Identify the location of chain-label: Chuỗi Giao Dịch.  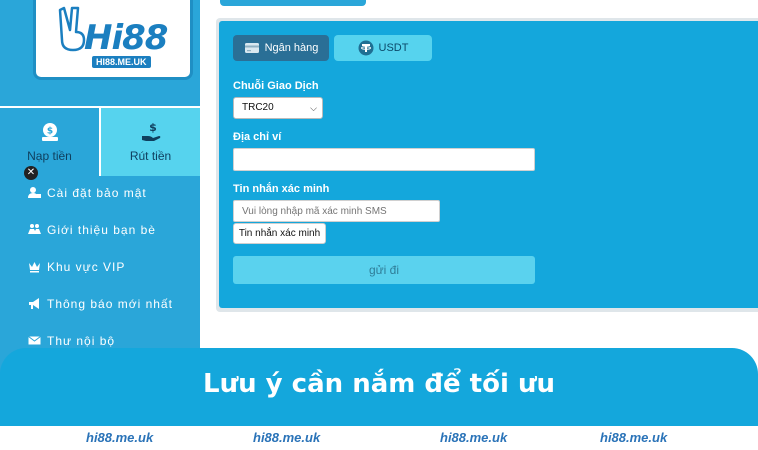
(276, 86).